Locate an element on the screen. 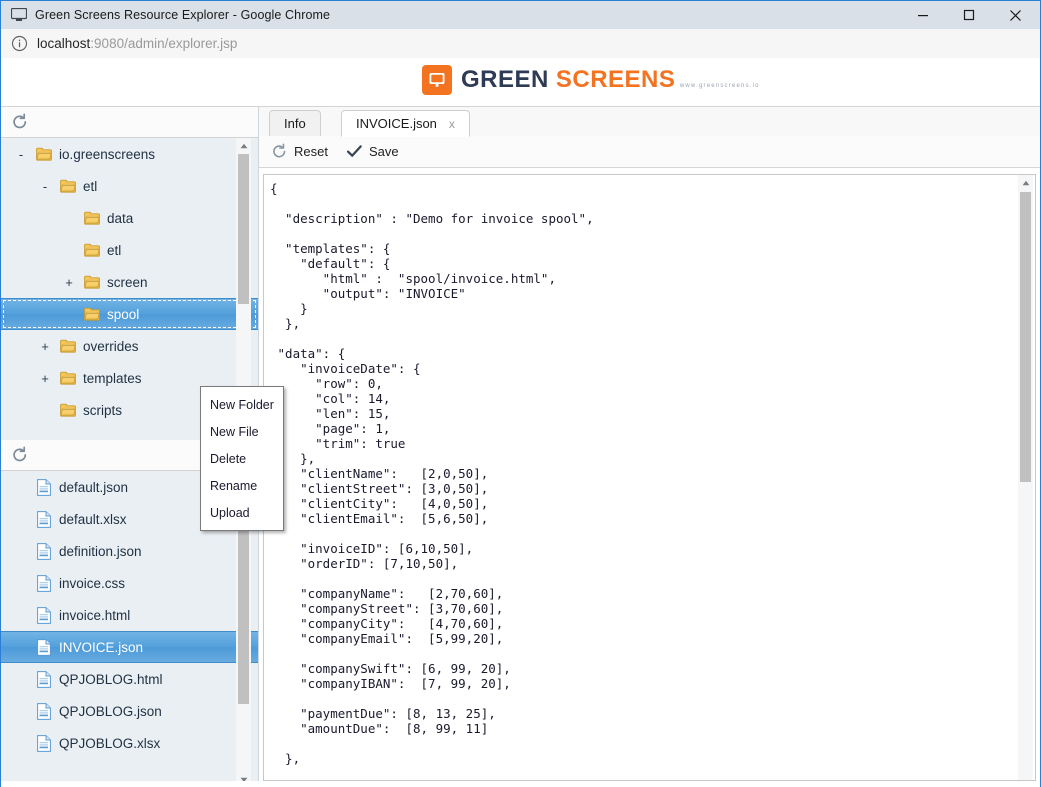 This screenshot has height=787, width=1041. tree-item-screen: + screen is located at coordinates (129, 282).